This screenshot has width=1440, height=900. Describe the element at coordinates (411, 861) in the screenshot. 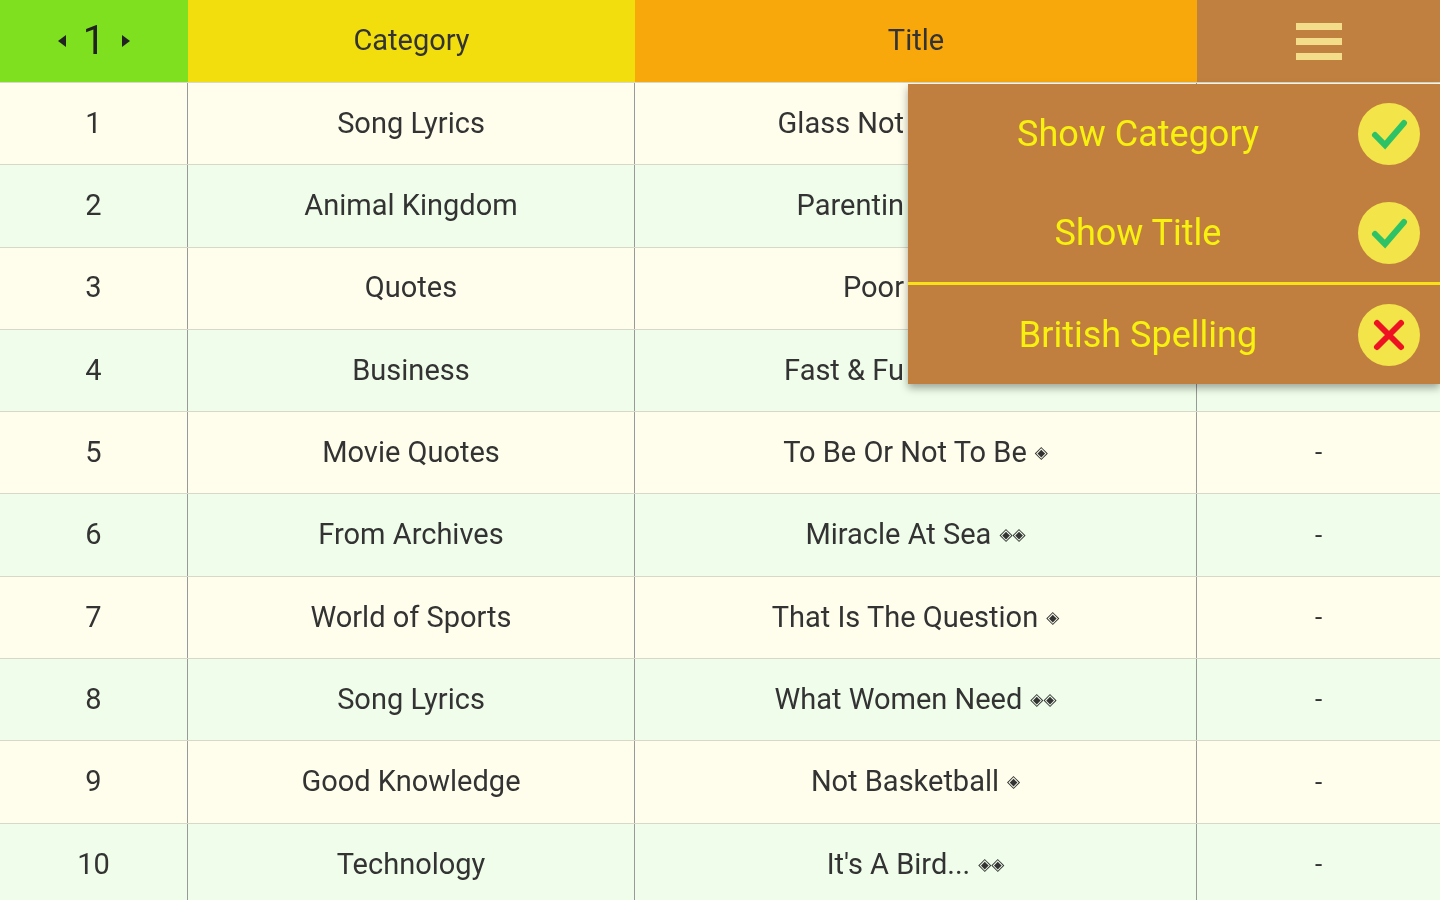

I see `category-cell: Technology` at that location.